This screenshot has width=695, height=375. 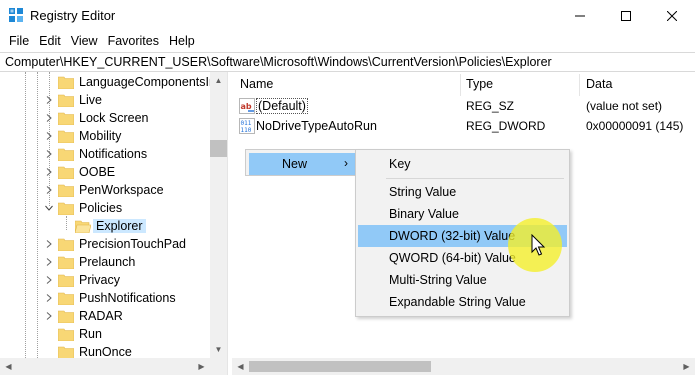 What do you see at coordinates (133, 41) in the screenshot?
I see `menu-favorites: Favorites` at bounding box center [133, 41].